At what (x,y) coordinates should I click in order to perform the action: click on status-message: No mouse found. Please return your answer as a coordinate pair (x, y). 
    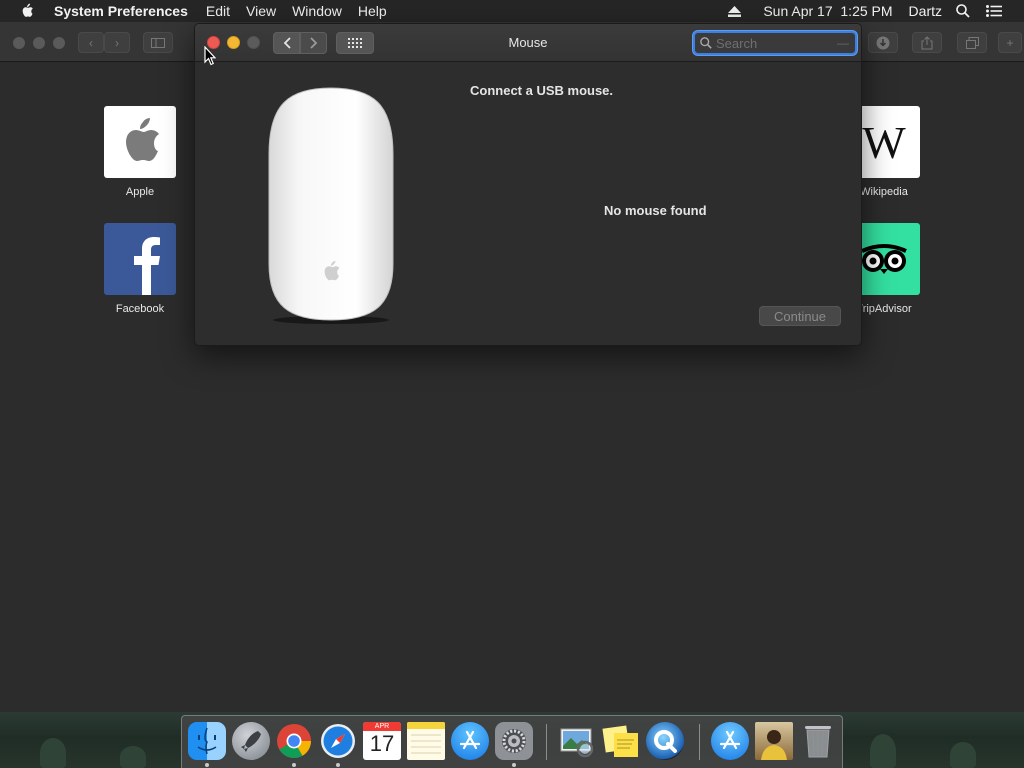
    Looking at the image, I should click on (655, 210).